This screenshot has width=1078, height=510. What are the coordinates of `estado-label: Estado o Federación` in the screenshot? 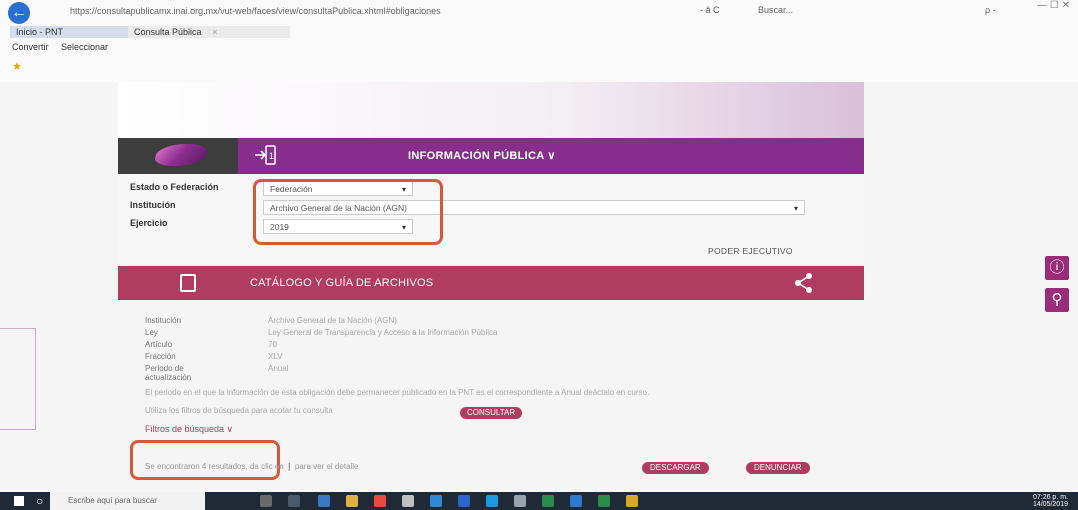 It's located at (174, 187).